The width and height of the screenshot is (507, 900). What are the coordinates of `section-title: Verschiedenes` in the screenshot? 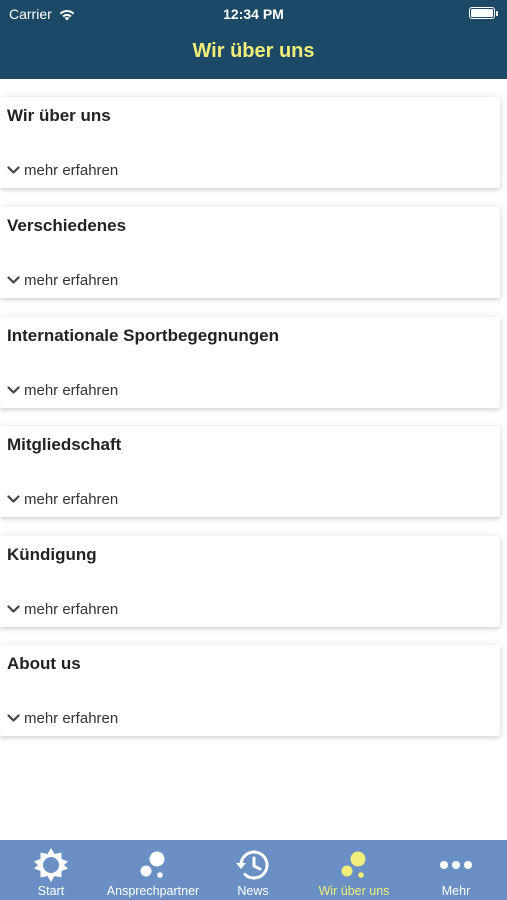 It's located at (67, 225).